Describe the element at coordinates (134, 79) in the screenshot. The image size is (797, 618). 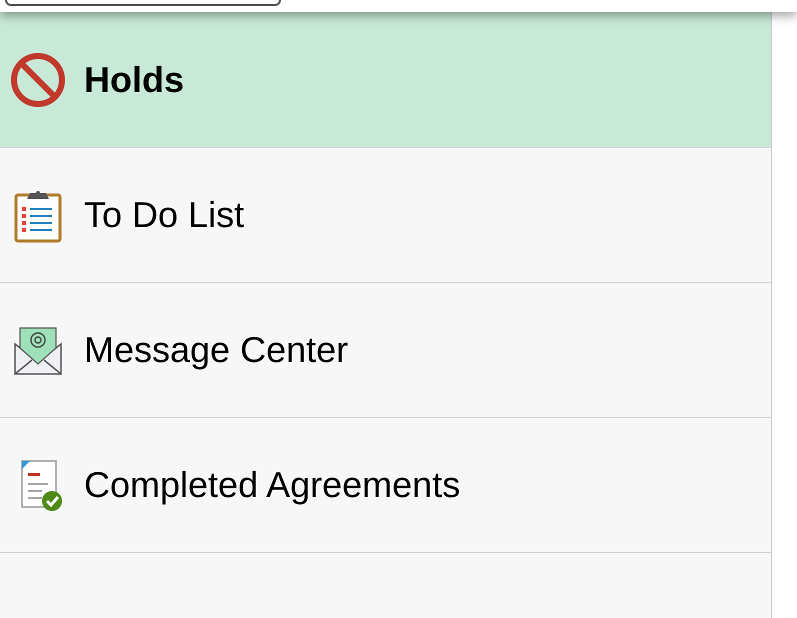
I see `menu-label: Holds` at that location.